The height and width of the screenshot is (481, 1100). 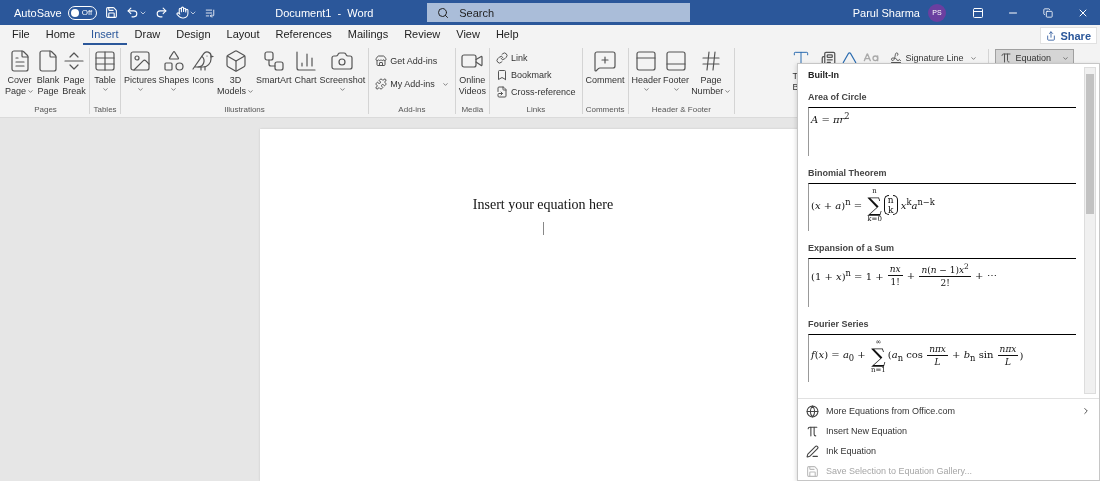 I want to click on store-icon, so click(x=381, y=61).